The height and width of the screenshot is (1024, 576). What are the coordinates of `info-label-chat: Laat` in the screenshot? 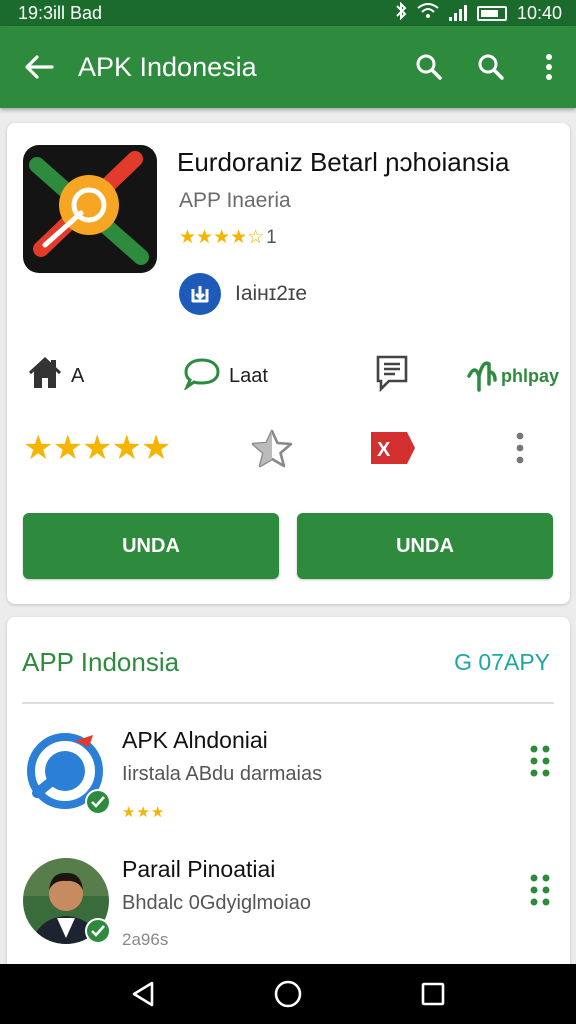 It's located at (248, 375).